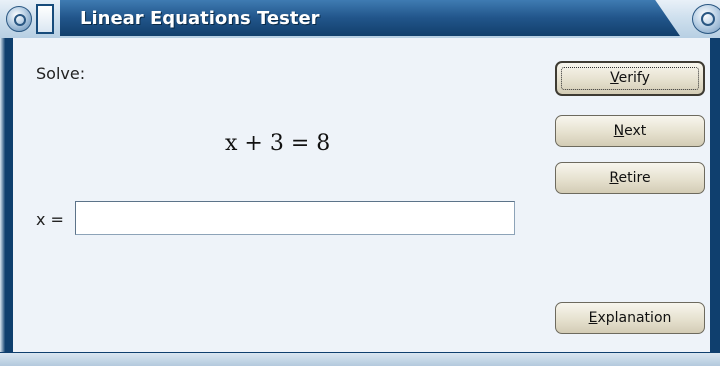 Image resolution: width=720 pixels, height=366 pixels. I want to click on retire-button: Retire, so click(630, 178).